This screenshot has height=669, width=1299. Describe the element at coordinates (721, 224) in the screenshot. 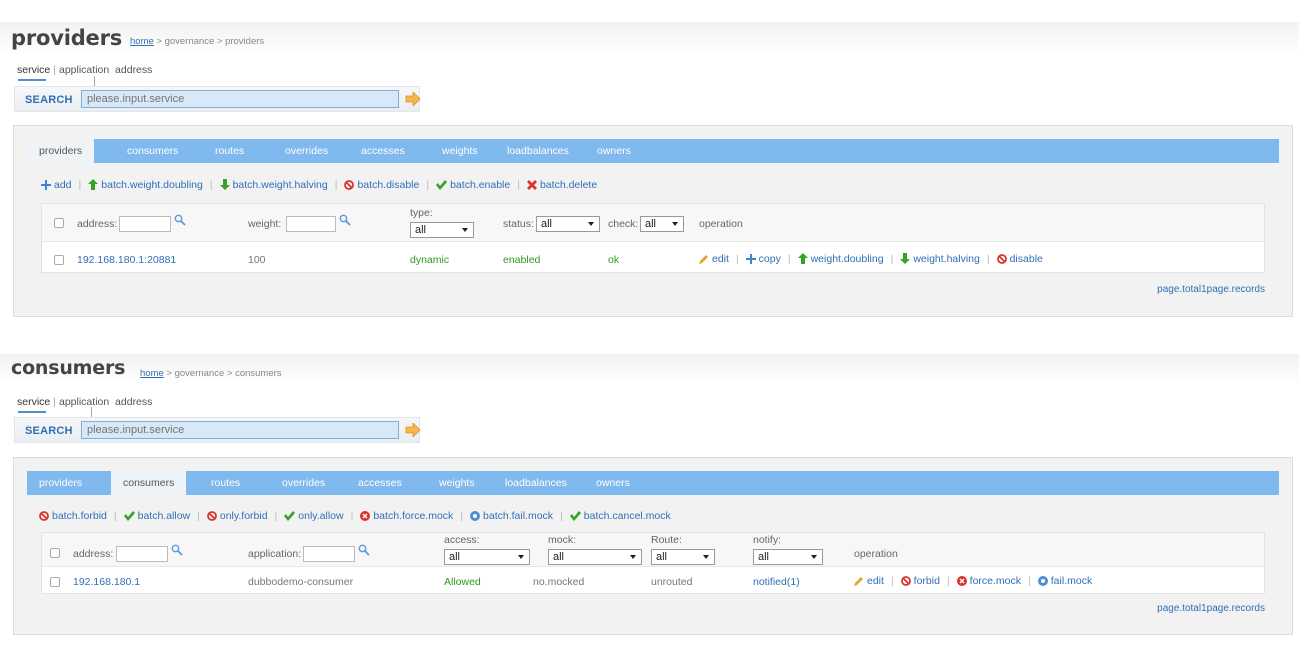

I see `column-operation: operation` at that location.